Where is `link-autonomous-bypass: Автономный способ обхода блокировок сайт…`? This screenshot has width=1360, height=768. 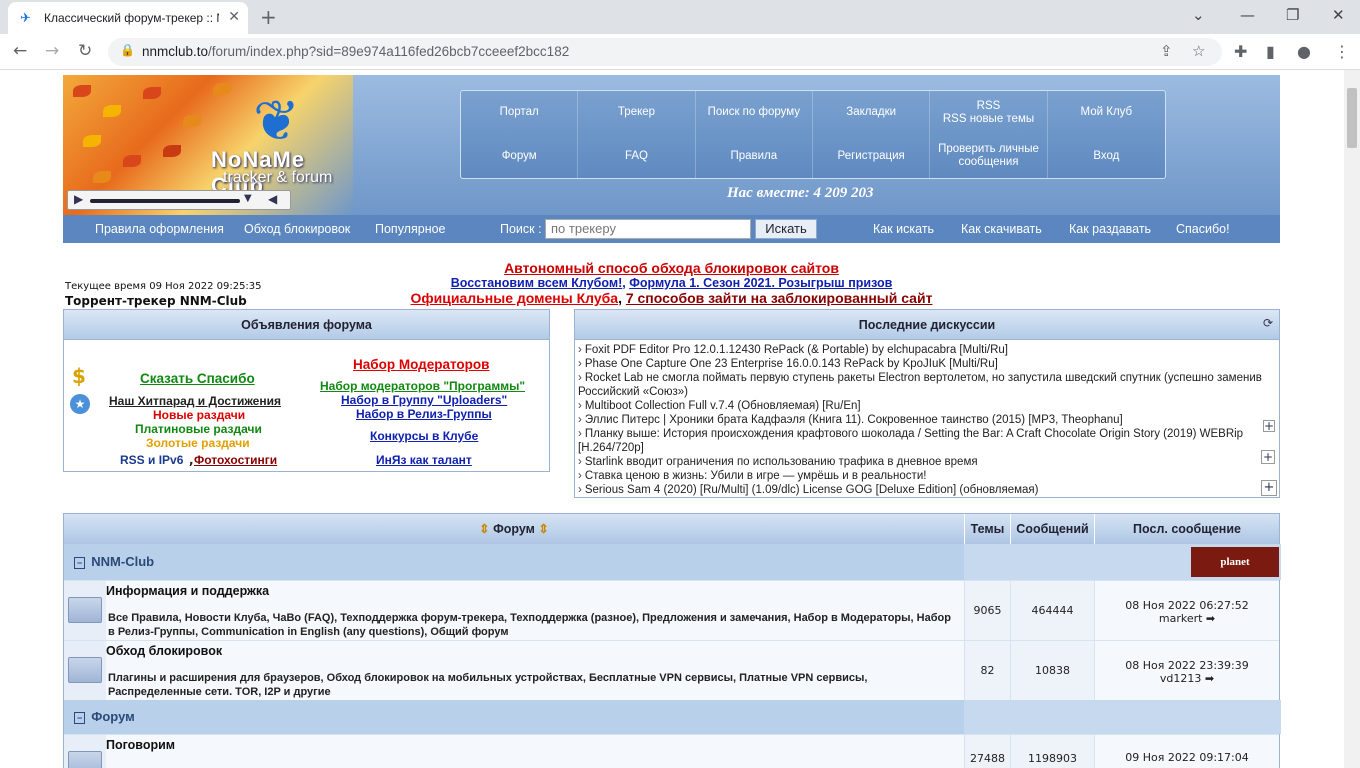 link-autonomous-bypass: Автономный способ обхода блокировок сайт… is located at coordinates (671, 268).